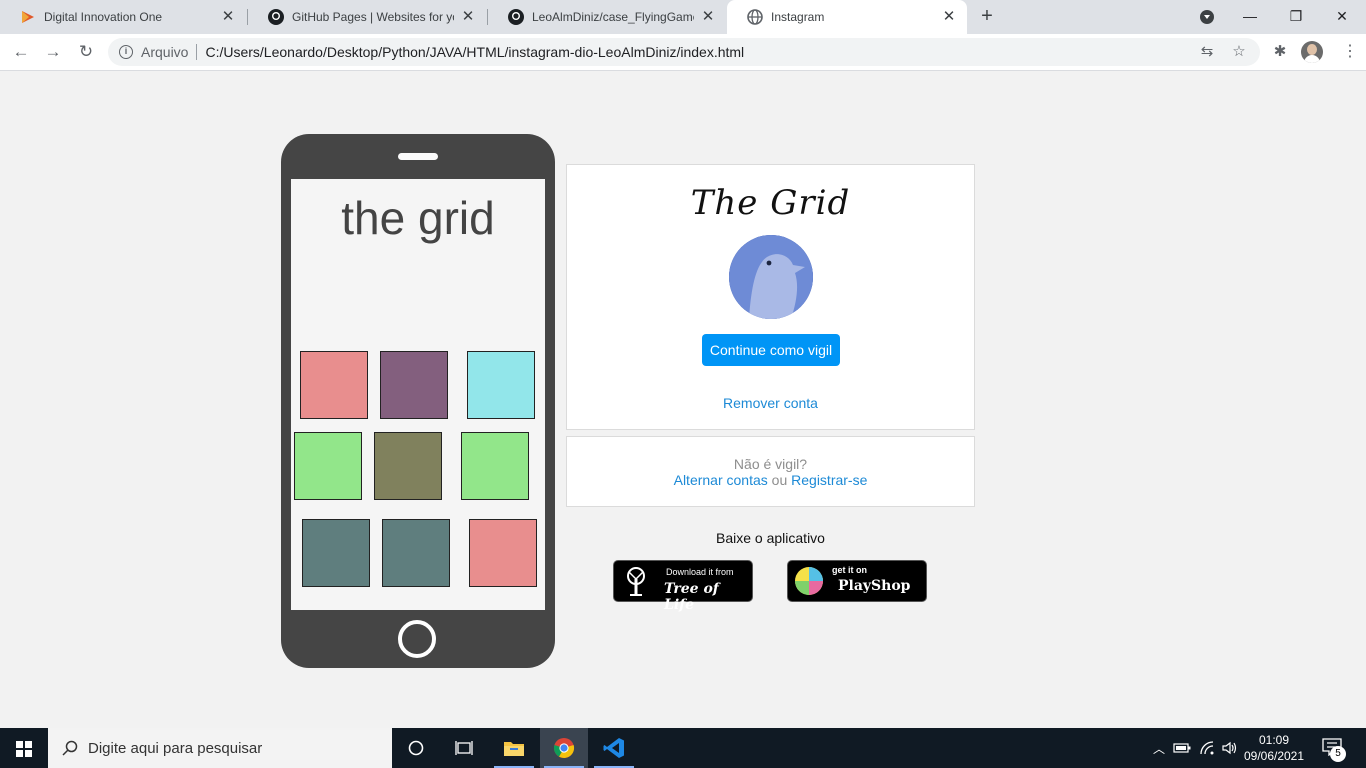  What do you see at coordinates (1274, 740) in the screenshot?
I see `clock-time: 01:09` at bounding box center [1274, 740].